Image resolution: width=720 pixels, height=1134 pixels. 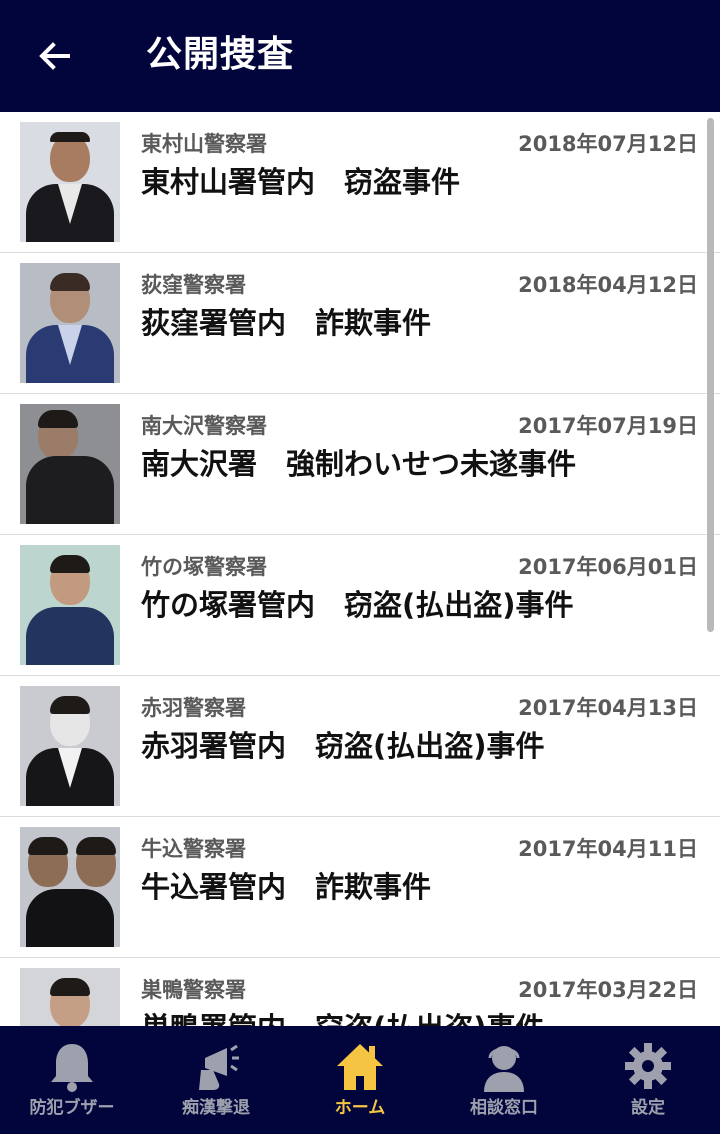 What do you see at coordinates (286, 887) in the screenshot?
I see `case-title: 牛込署管内 詐欺事件` at bounding box center [286, 887].